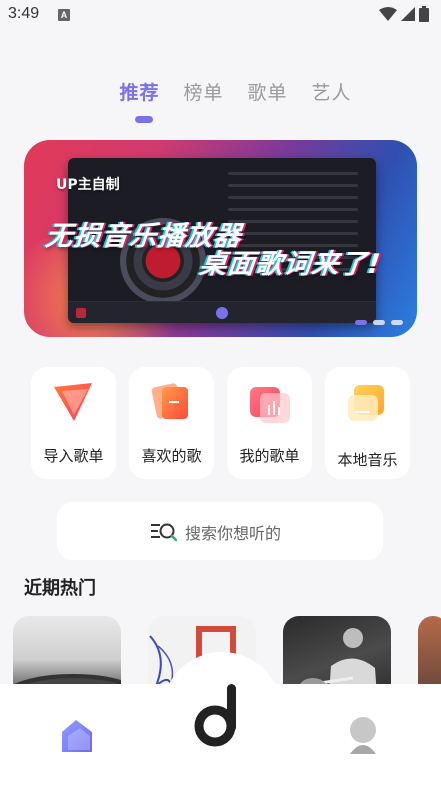 This screenshot has height=785, width=441. What do you see at coordinates (171, 423) in the screenshot?
I see `liked-songs-button: 喜欢的歌` at bounding box center [171, 423].